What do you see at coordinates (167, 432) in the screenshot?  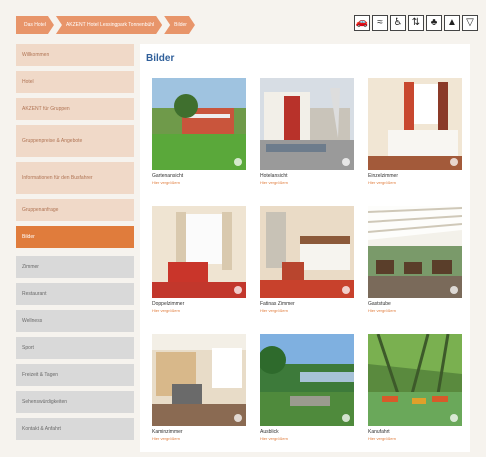 I see `gallery-caption: Kaminzimmer` at bounding box center [167, 432].